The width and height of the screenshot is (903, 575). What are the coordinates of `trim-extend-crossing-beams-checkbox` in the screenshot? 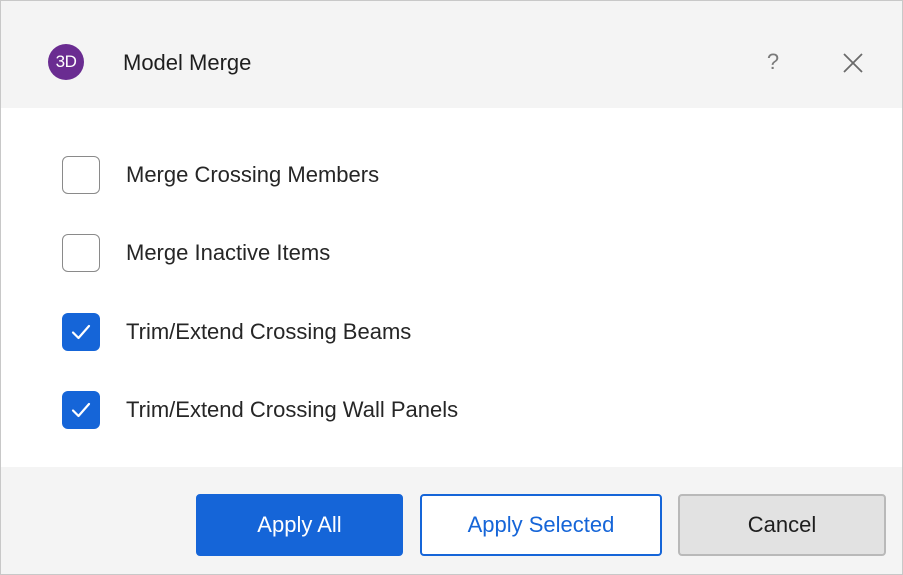 It's located at (81, 332).